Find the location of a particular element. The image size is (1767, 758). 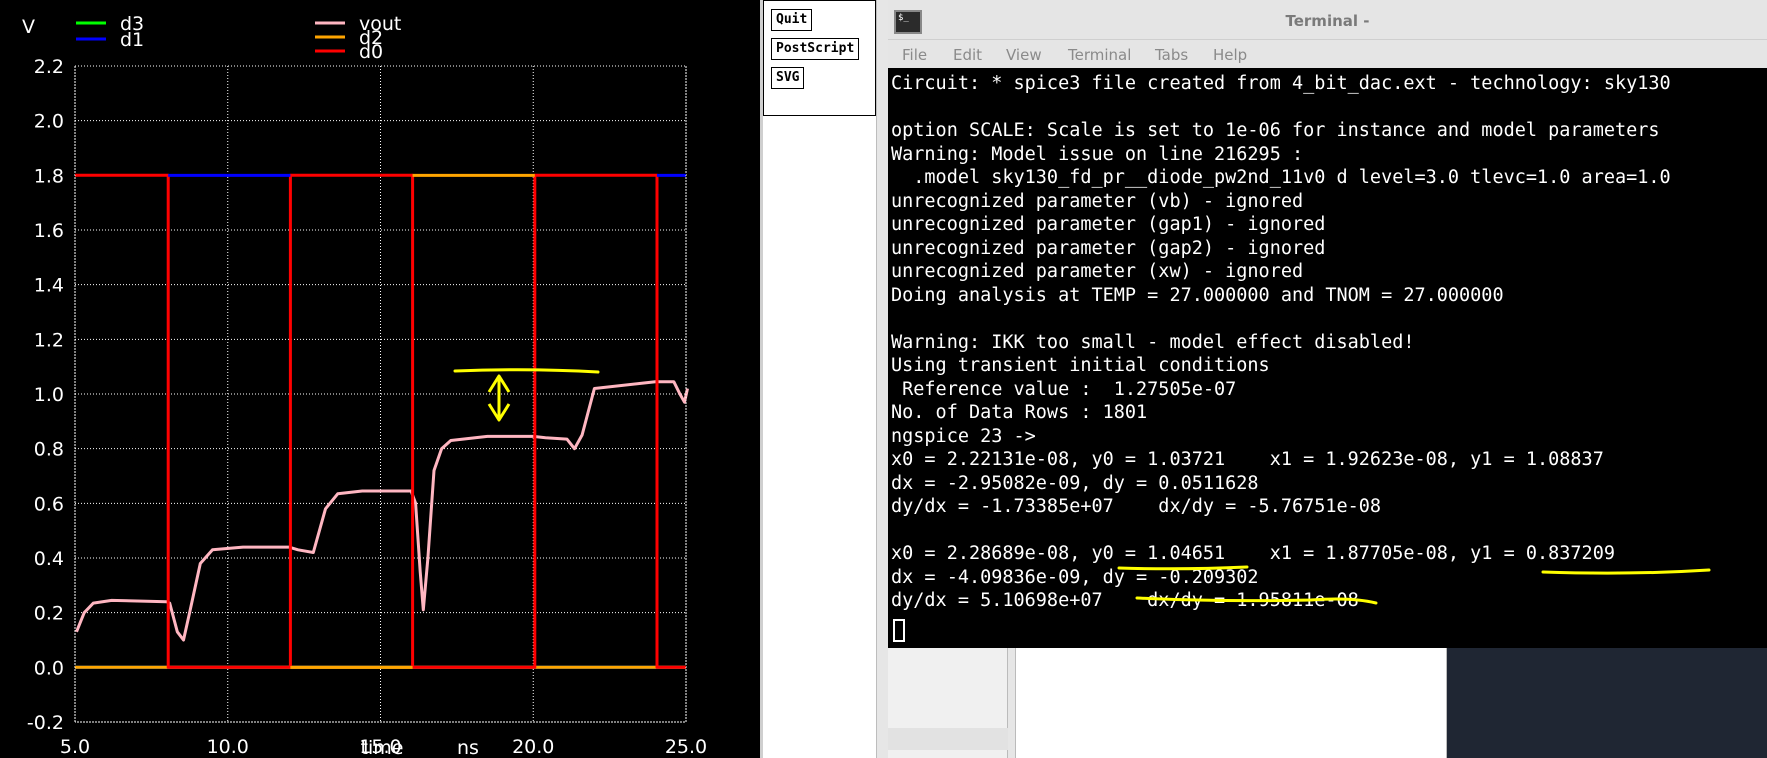

legend-label-d1: d1 is located at coordinates (132, 40).